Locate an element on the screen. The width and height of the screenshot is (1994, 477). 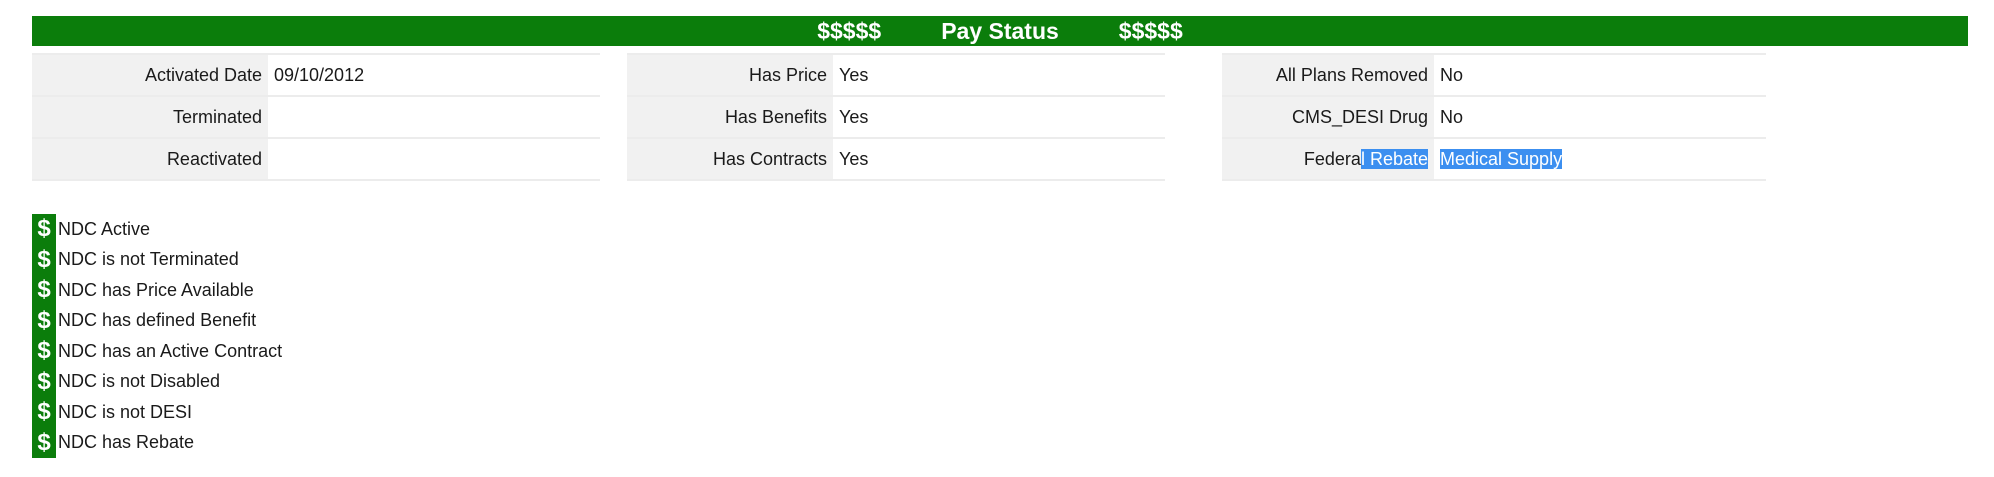
federal-rebate-label-selected-text: l Rebate is located at coordinates (1394, 158).